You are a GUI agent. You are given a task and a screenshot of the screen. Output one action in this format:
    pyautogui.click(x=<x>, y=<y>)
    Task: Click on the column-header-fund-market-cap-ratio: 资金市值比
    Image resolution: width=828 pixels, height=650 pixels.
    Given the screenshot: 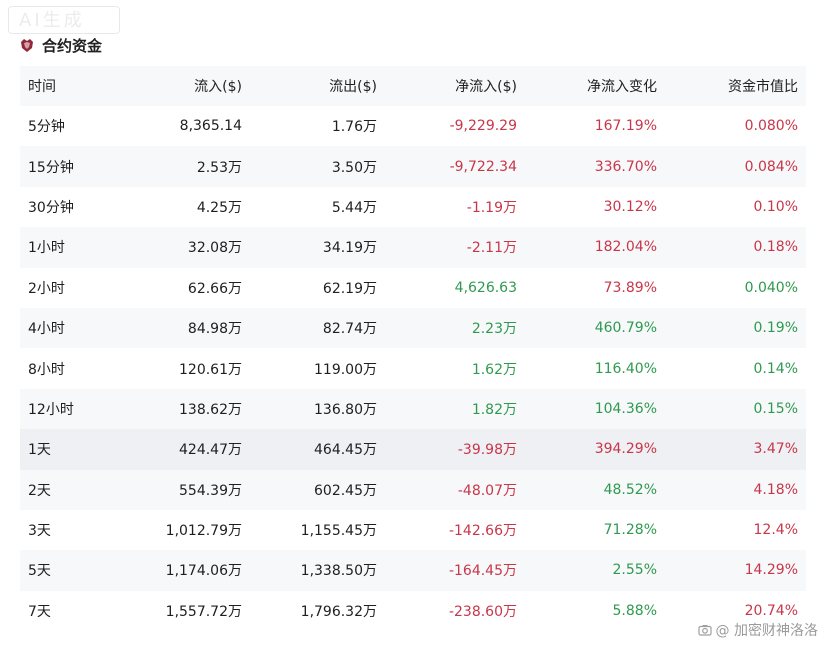 What is the action you would take?
    pyautogui.click(x=735, y=86)
    